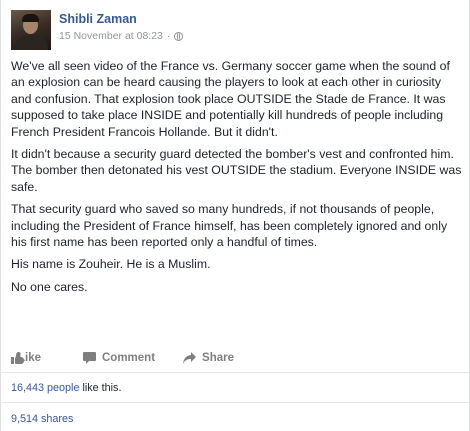  Describe the element at coordinates (26, 358) in the screenshot. I see `like-button: Like` at that location.